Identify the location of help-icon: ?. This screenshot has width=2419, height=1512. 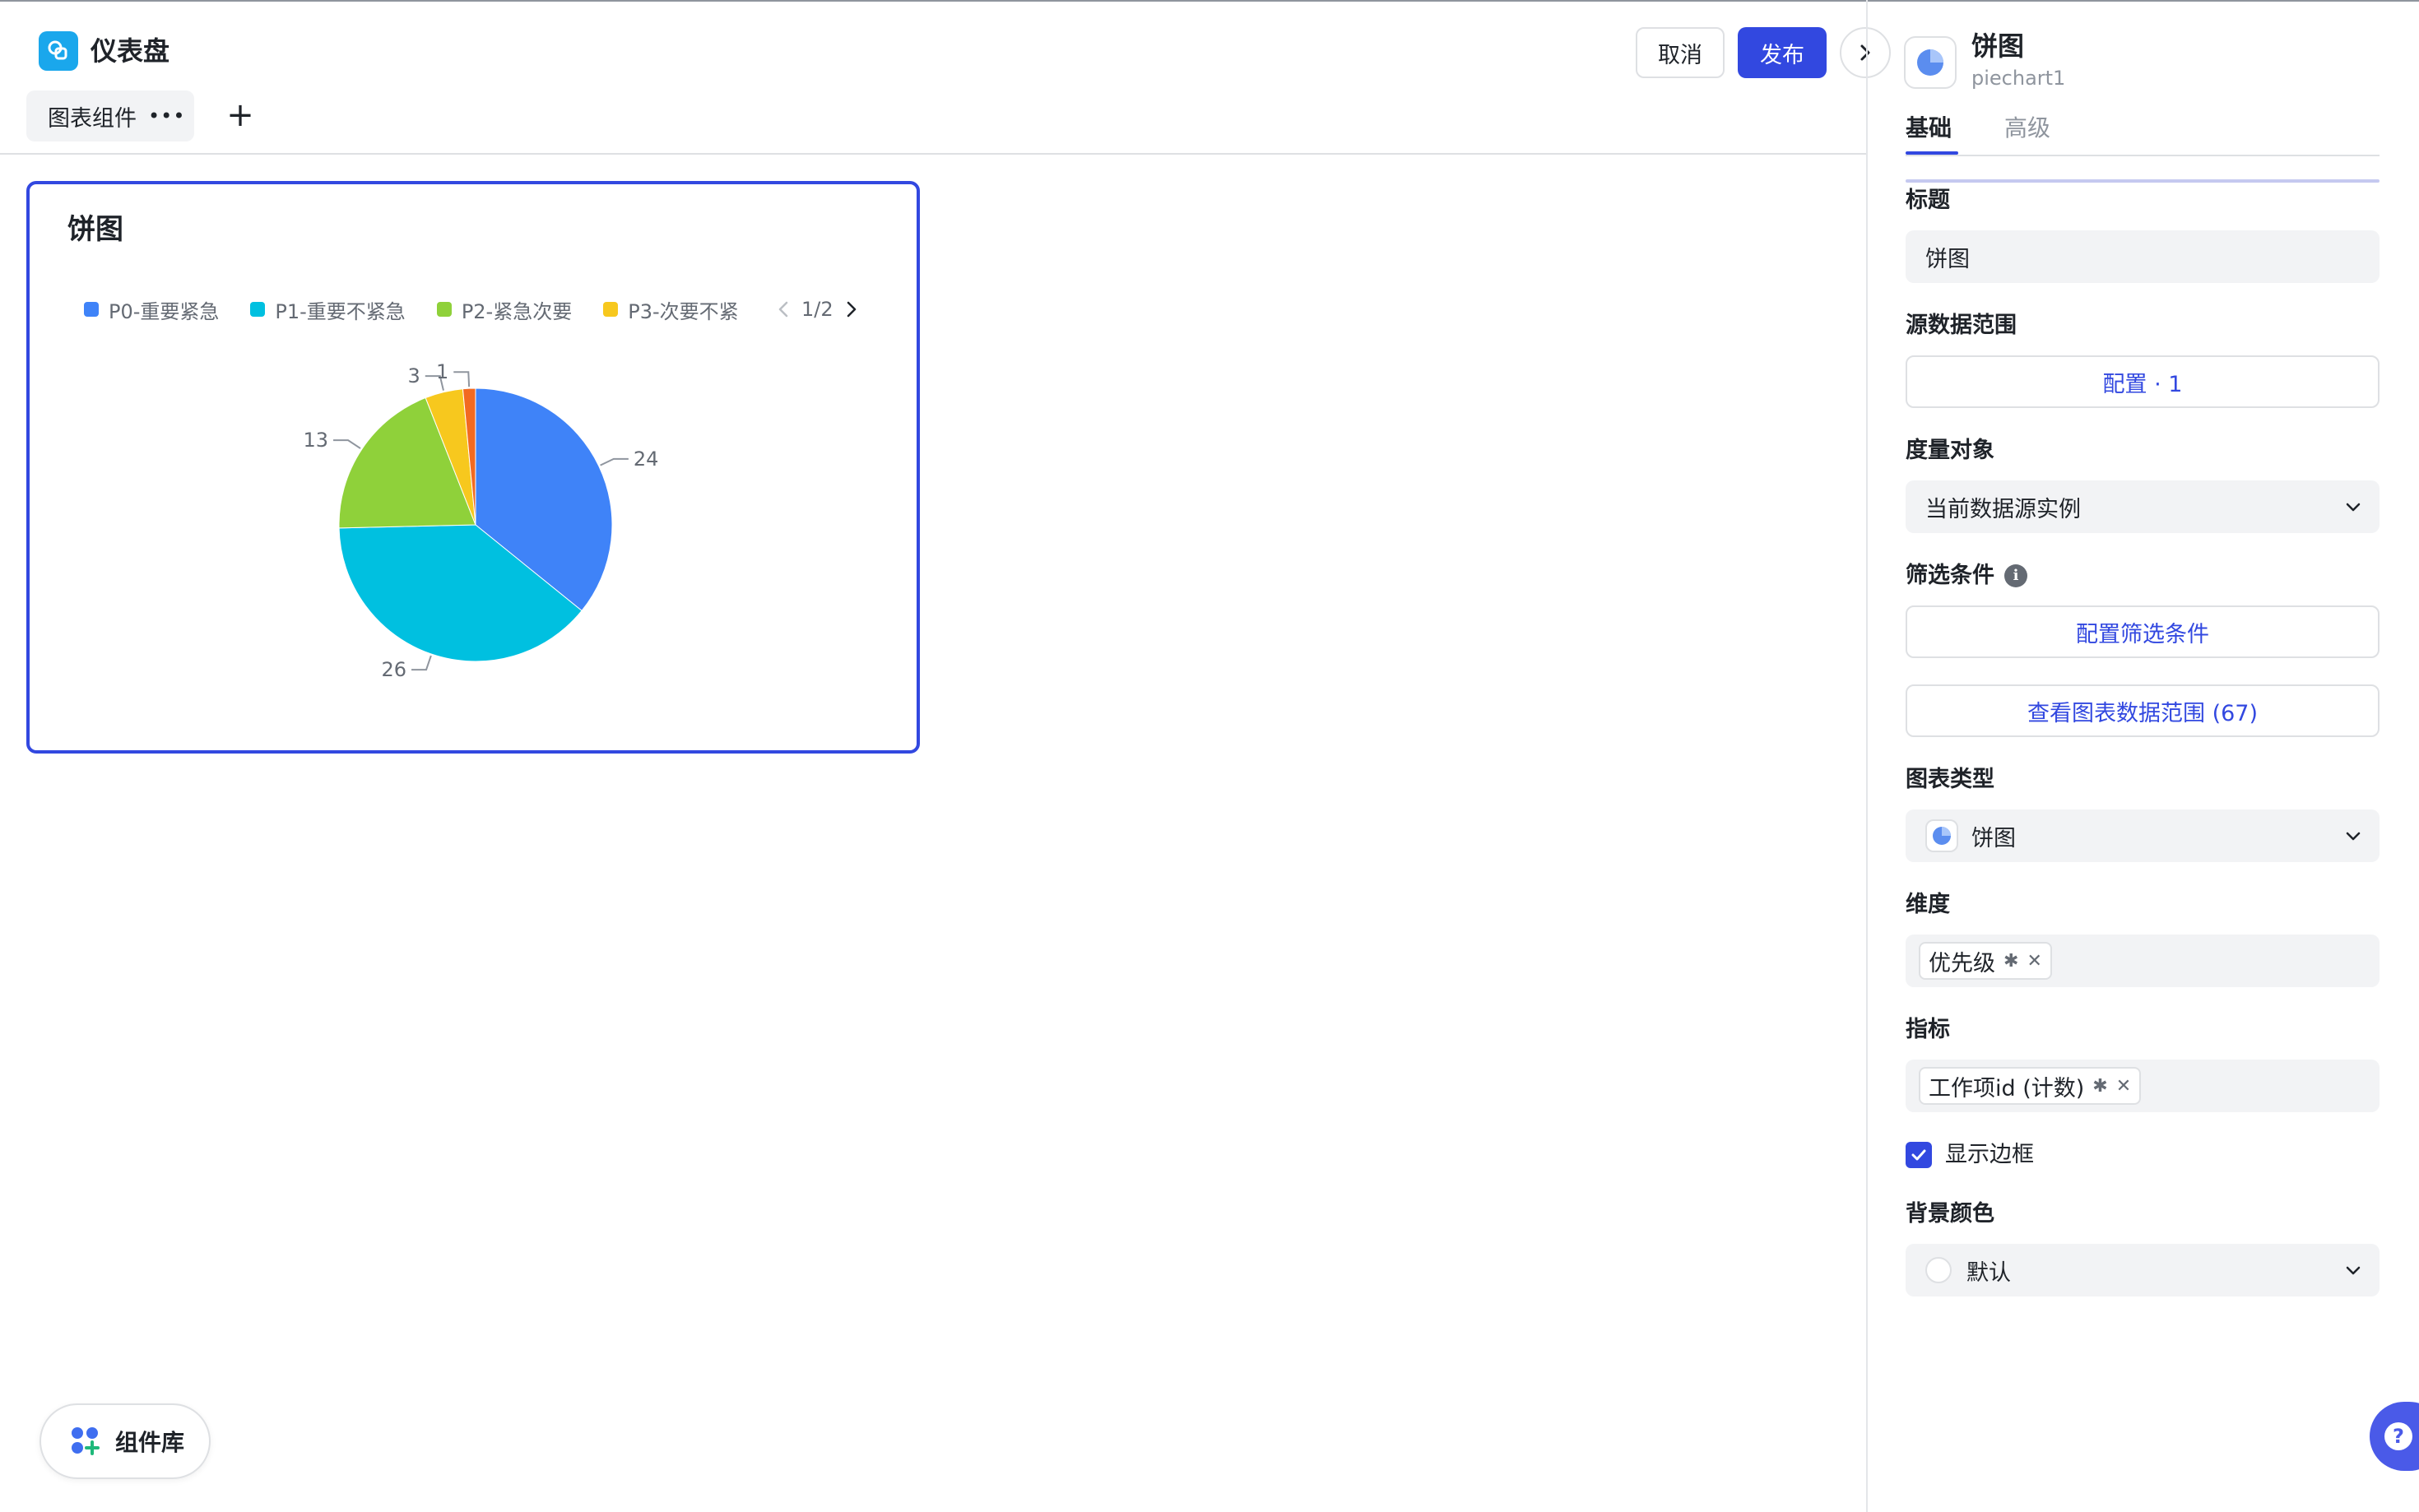
(2398, 1436).